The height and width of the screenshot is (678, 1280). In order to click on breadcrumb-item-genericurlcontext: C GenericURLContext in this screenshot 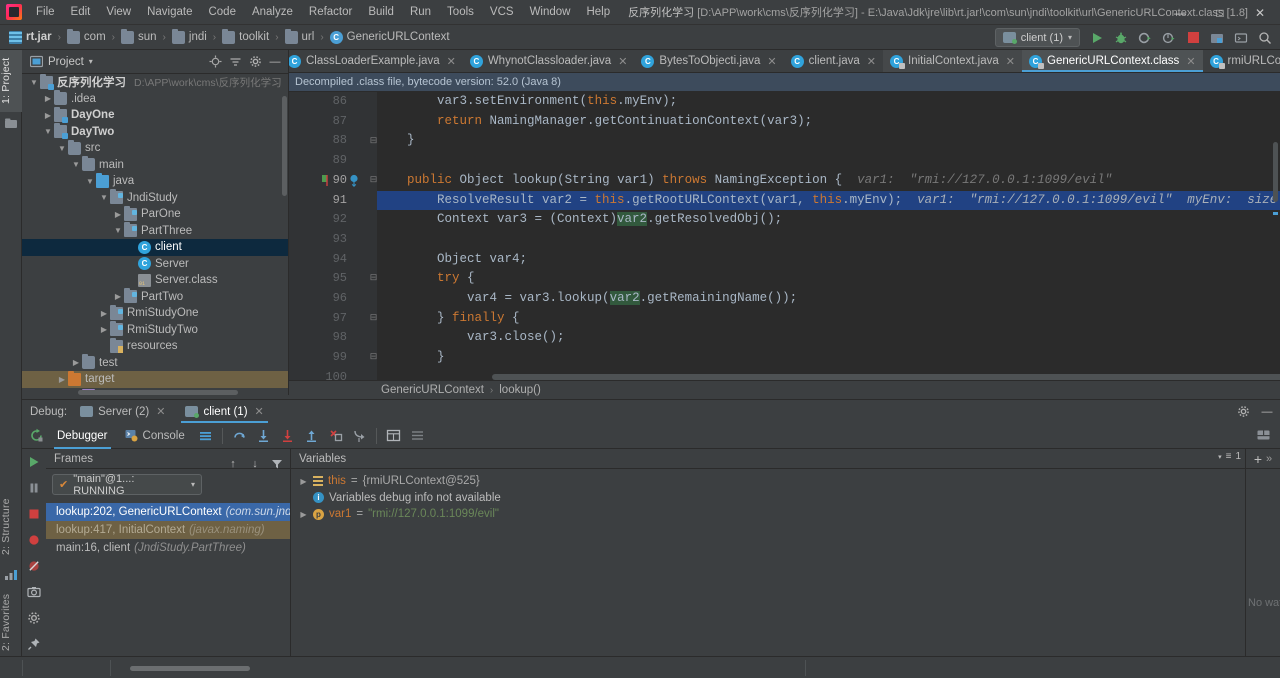, I will do `click(390, 37)`.